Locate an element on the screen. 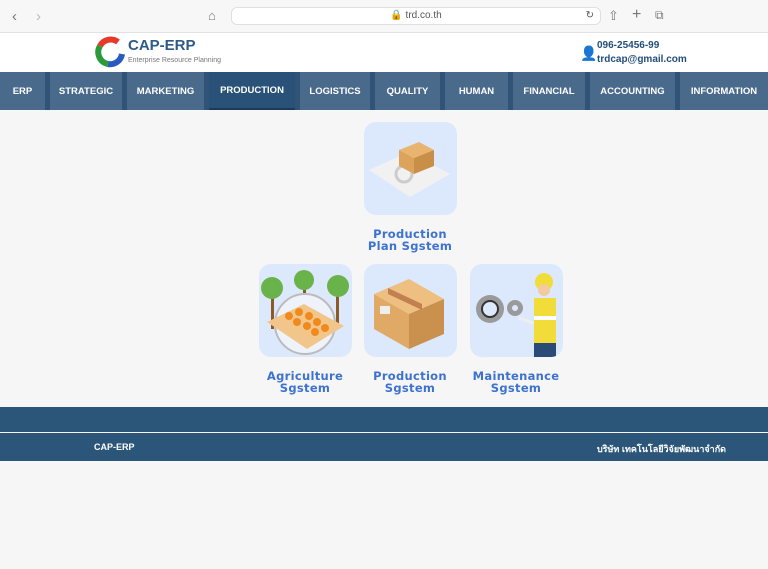 The height and width of the screenshot is (569, 768). production-plan-label: Production Plan Sgstem is located at coordinates (410, 240).